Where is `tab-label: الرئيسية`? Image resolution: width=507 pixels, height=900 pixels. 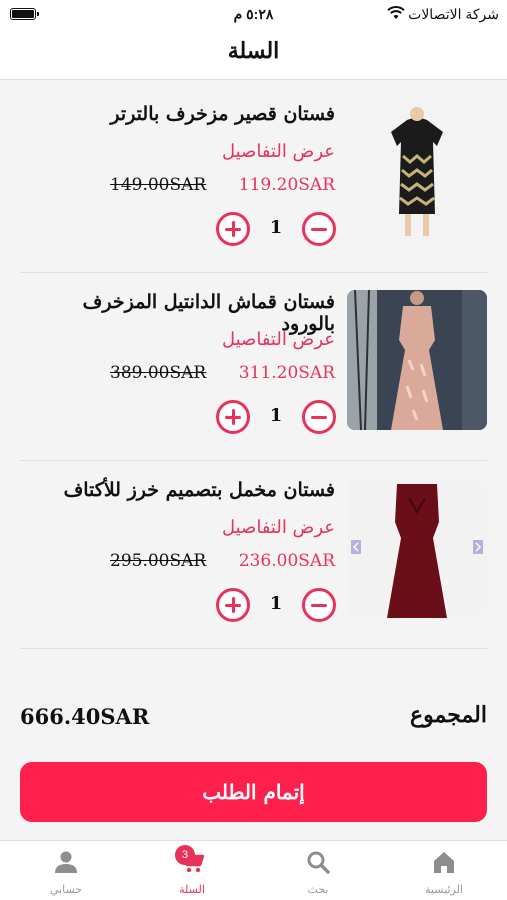
tab-label: الرئيسية is located at coordinates (444, 889).